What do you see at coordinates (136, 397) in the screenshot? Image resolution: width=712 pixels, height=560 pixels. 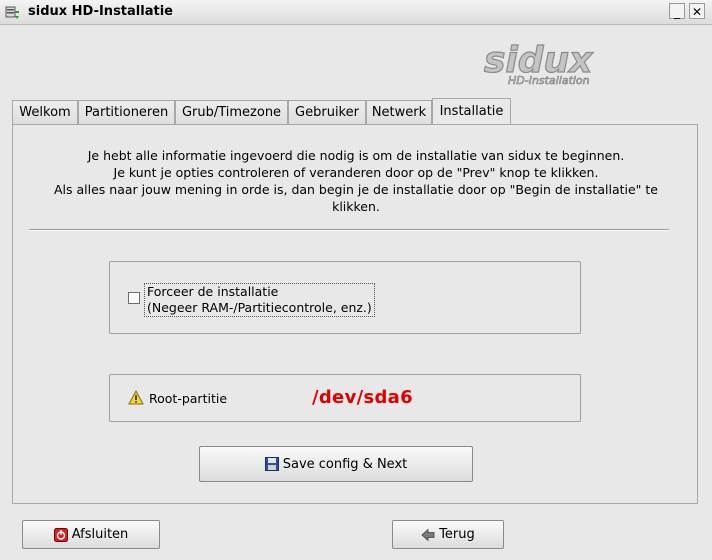 I see `warning-icon` at bounding box center [136, 397].